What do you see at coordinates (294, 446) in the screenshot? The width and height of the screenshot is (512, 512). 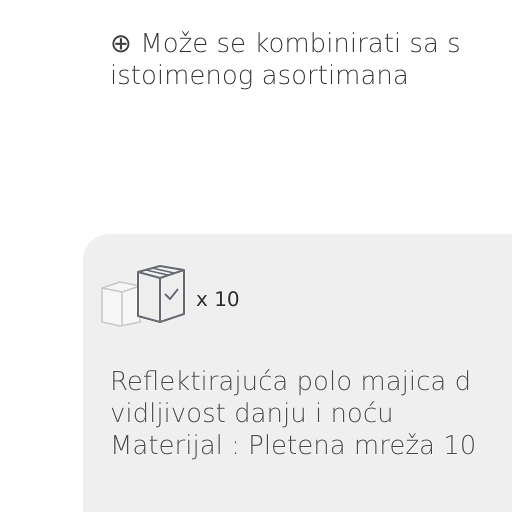 I see `product-description: Materijal : Pletena mreža 10` at bounding box center [294, 446].